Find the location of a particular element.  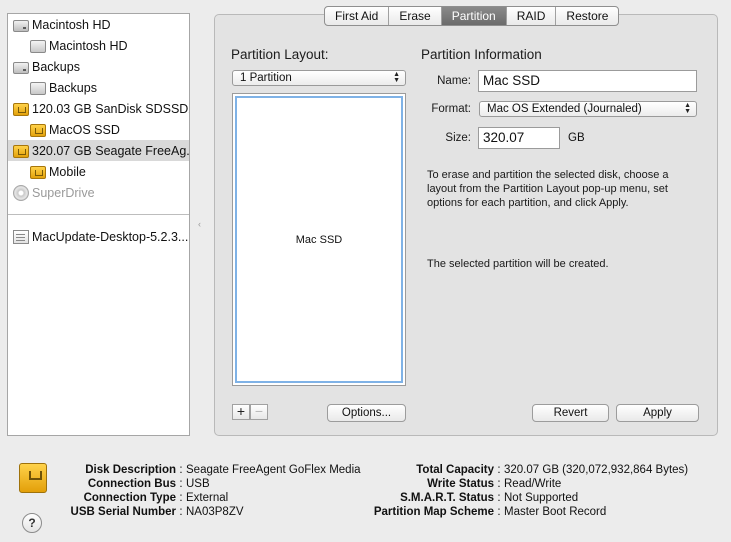

info-key: Partition Map Scheme is located at coordinates (433, 512).